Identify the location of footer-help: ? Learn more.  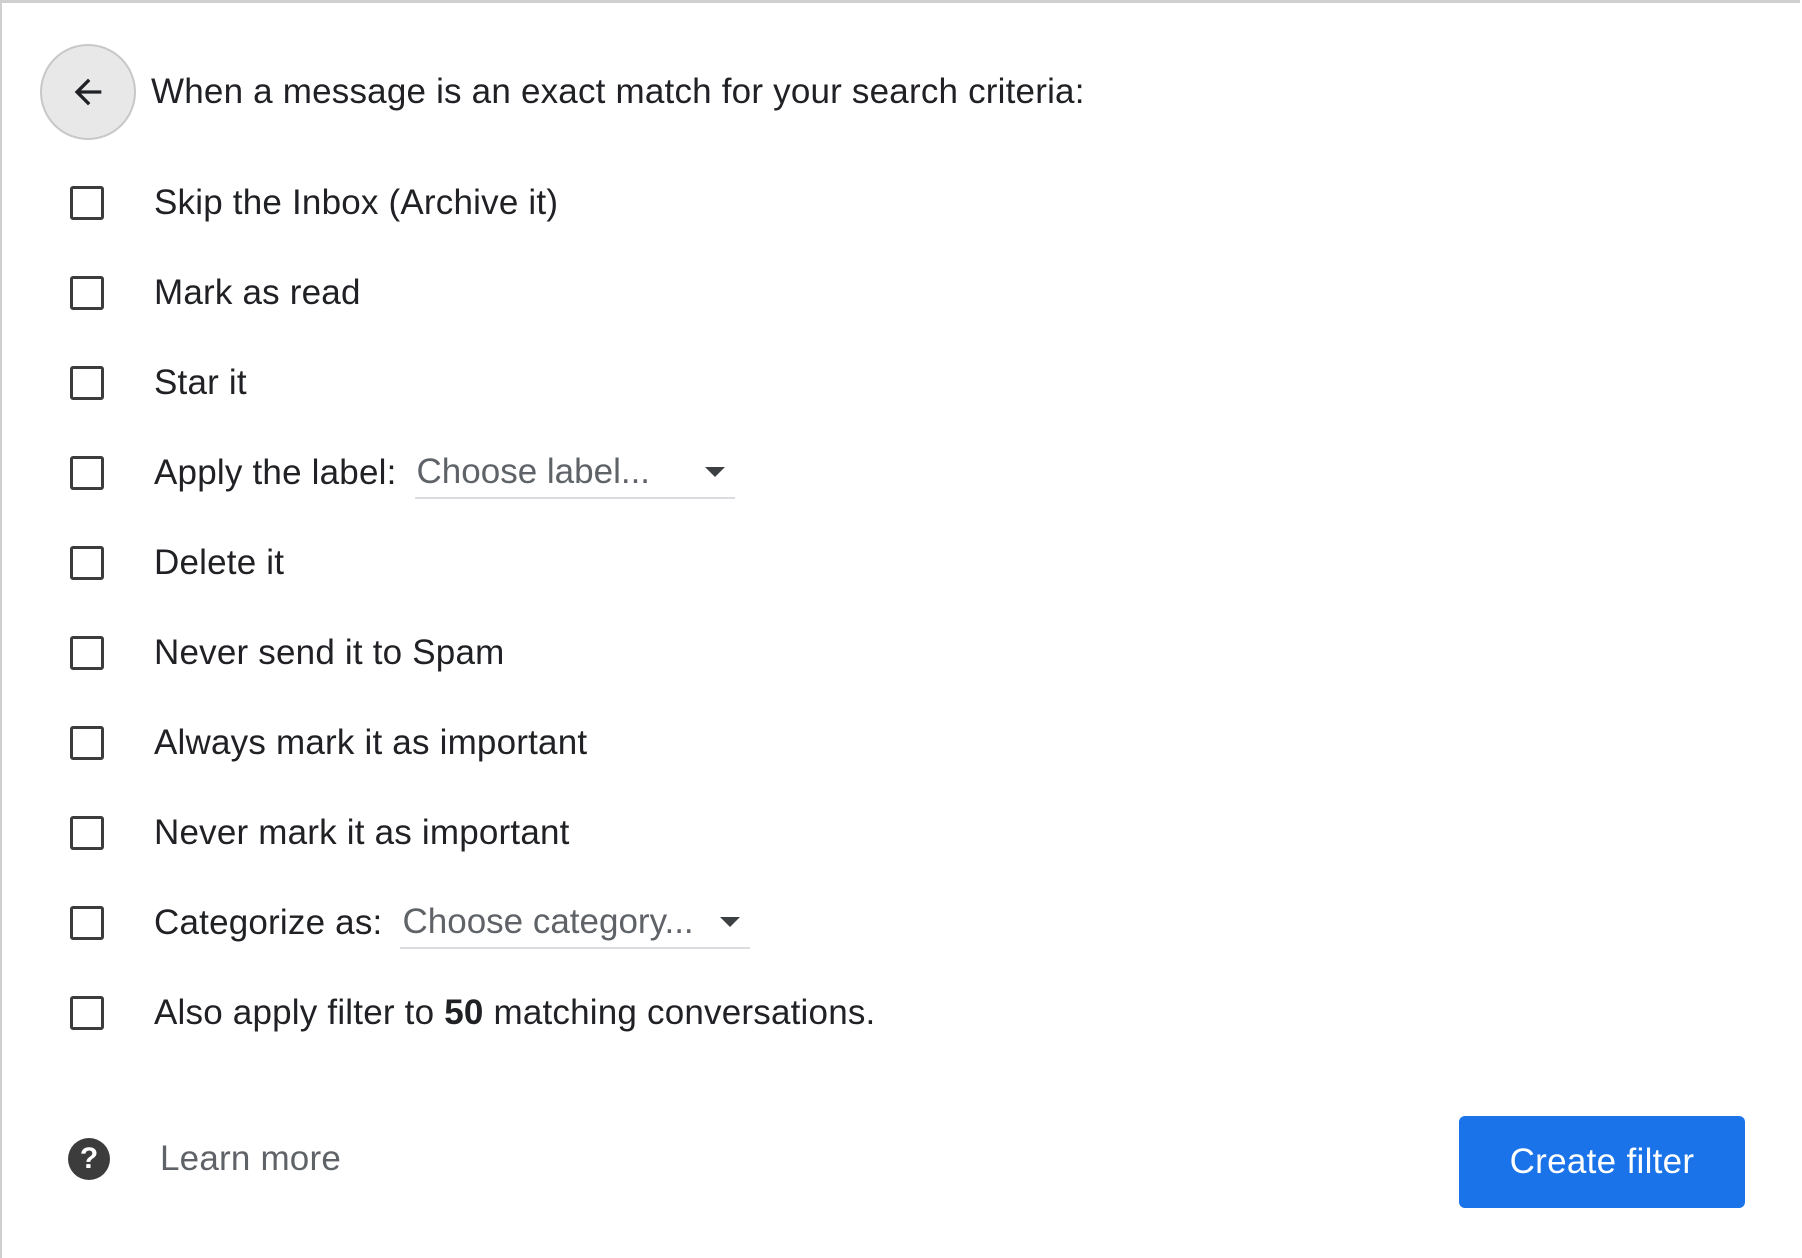
(204, 1159).